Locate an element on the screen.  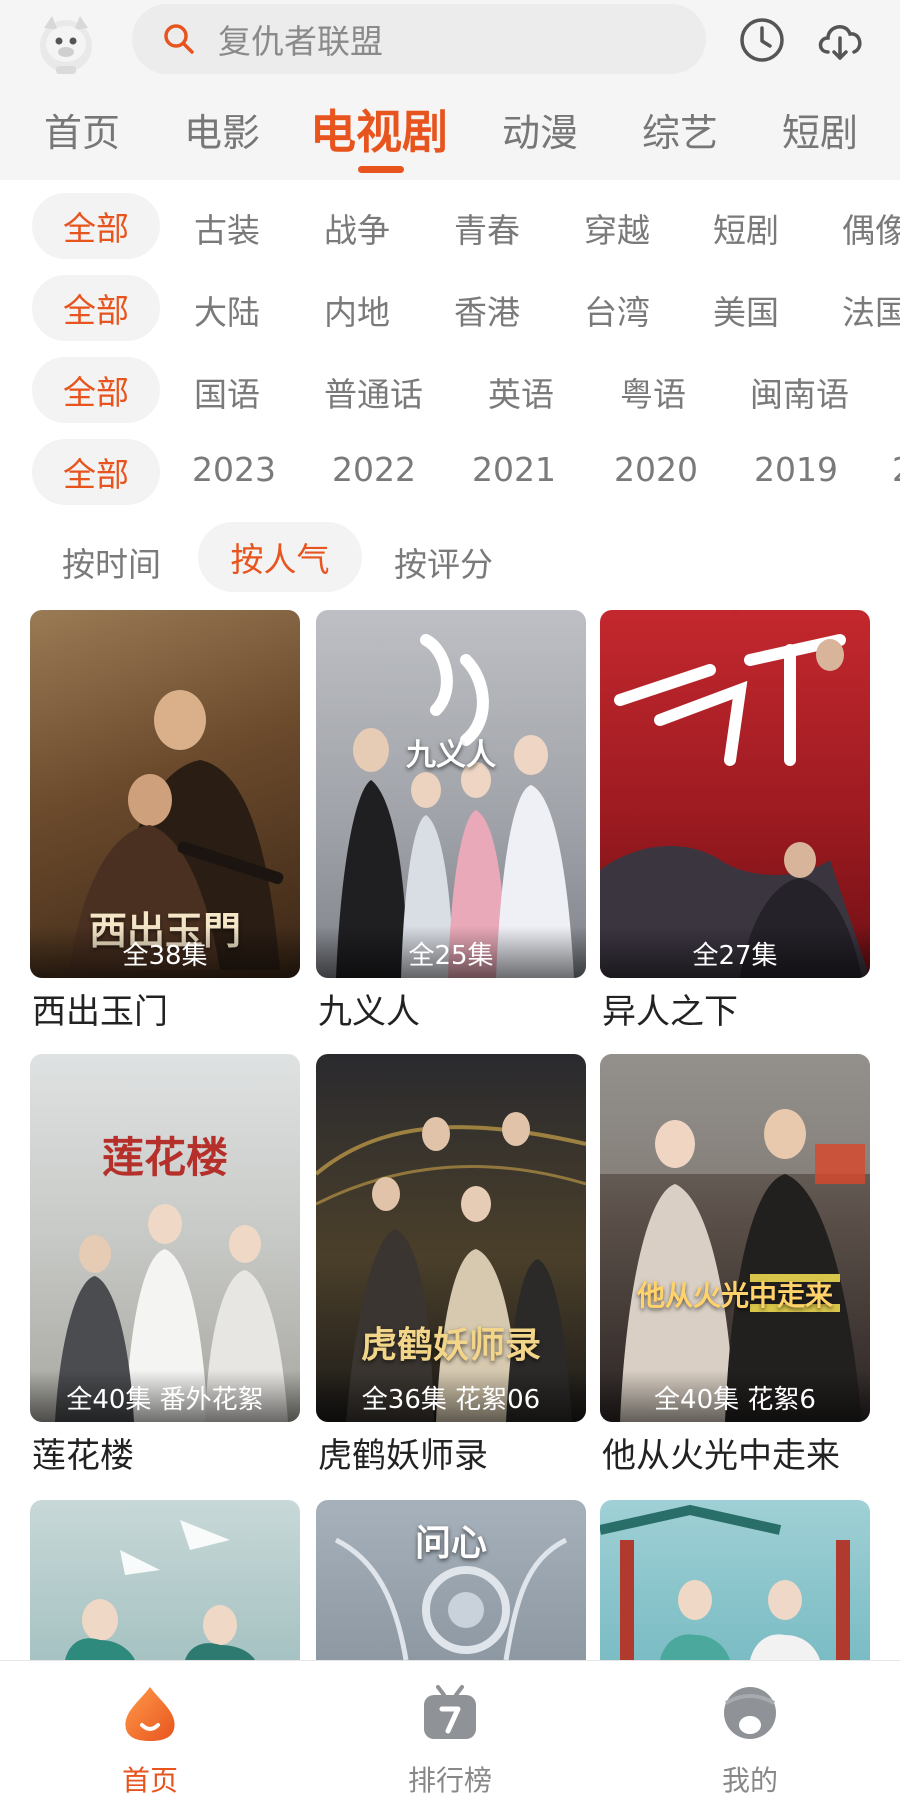
filter-genre-item: 战争 is located at coordinates (357, 228).